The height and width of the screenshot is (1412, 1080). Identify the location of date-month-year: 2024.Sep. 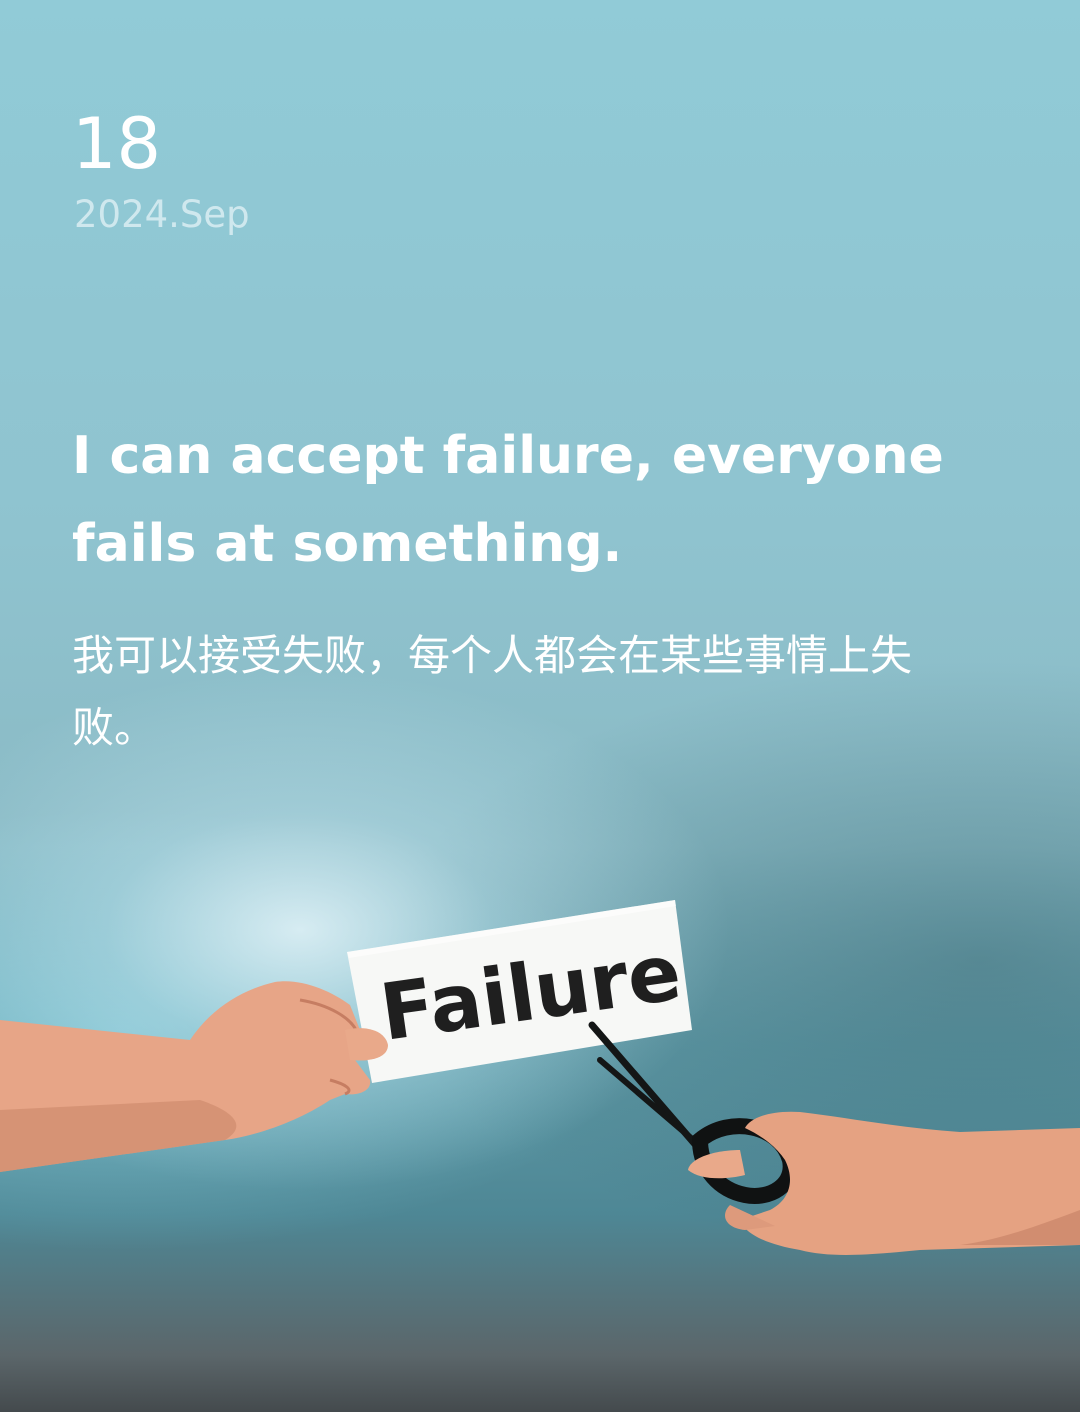
(162, 214).